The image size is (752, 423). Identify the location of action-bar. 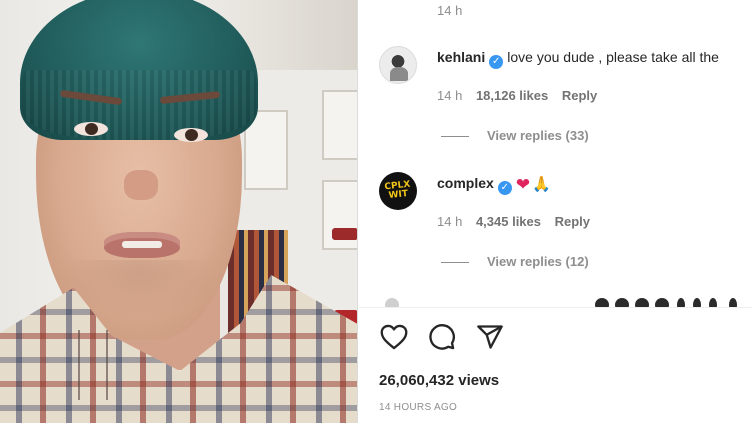
(442, 339).